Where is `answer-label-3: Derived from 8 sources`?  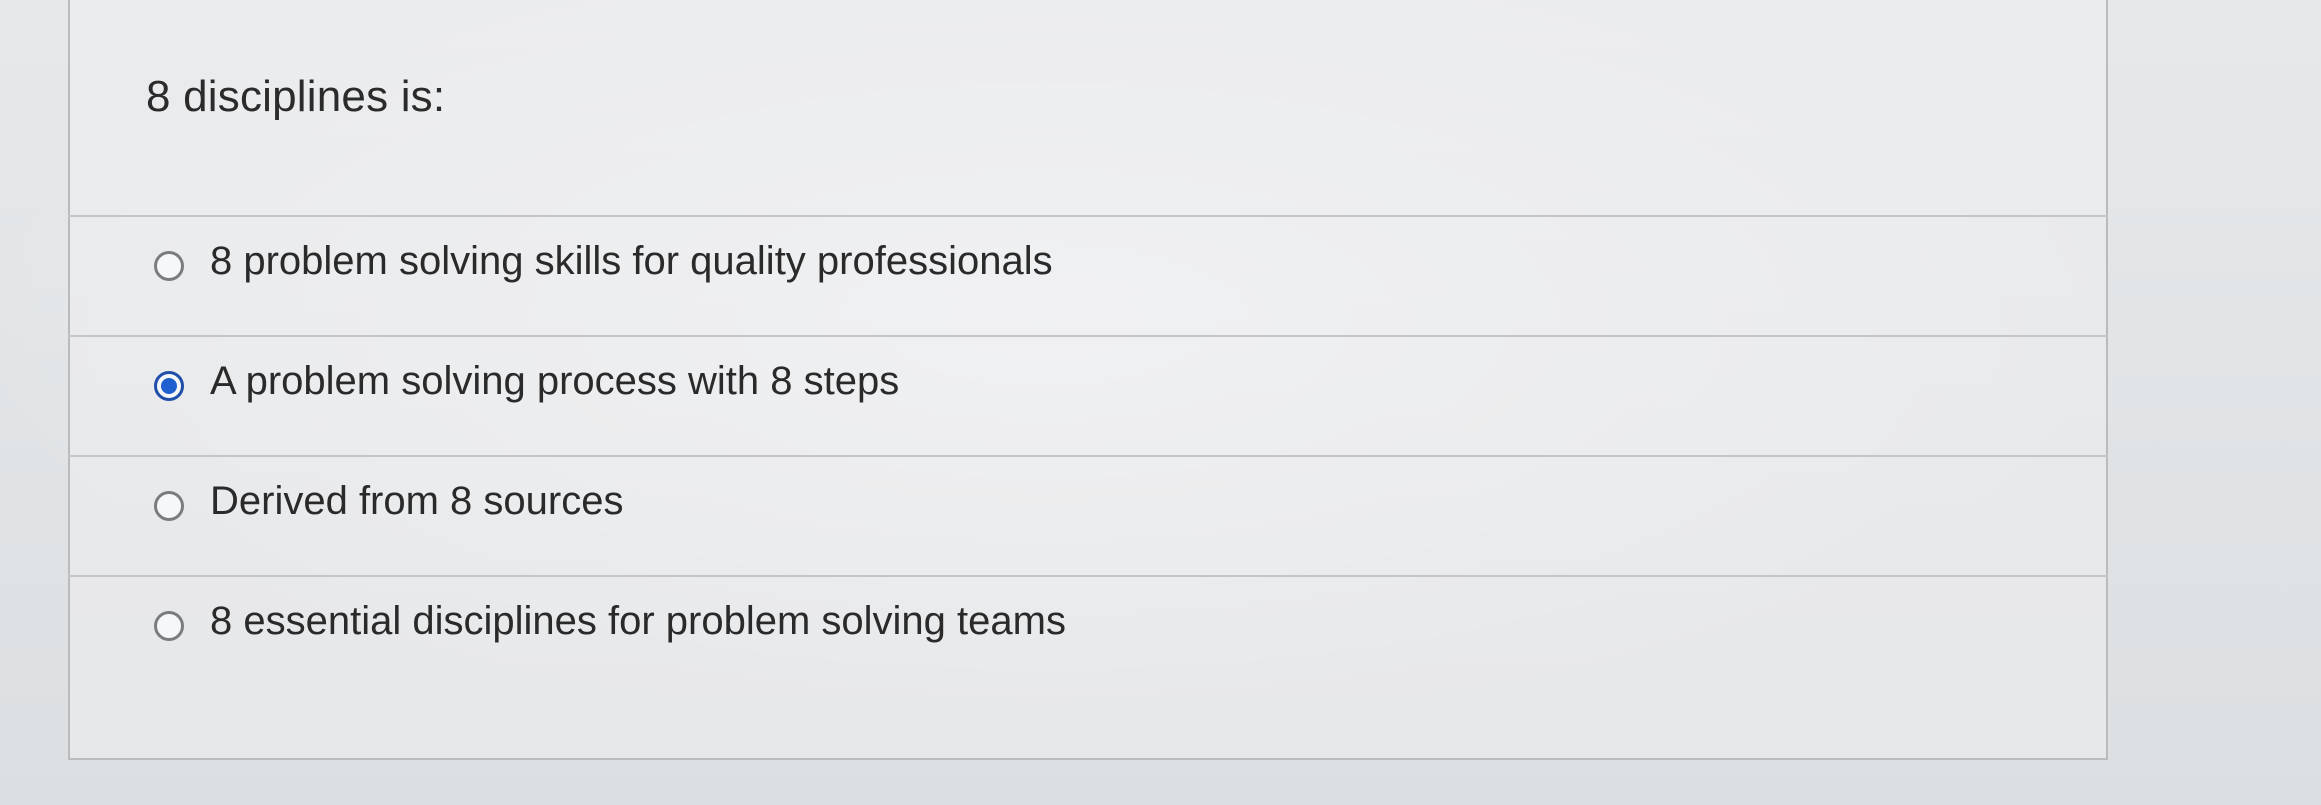 answer-label-3: Derived from 8 sources is located at coordinates (416, 501).